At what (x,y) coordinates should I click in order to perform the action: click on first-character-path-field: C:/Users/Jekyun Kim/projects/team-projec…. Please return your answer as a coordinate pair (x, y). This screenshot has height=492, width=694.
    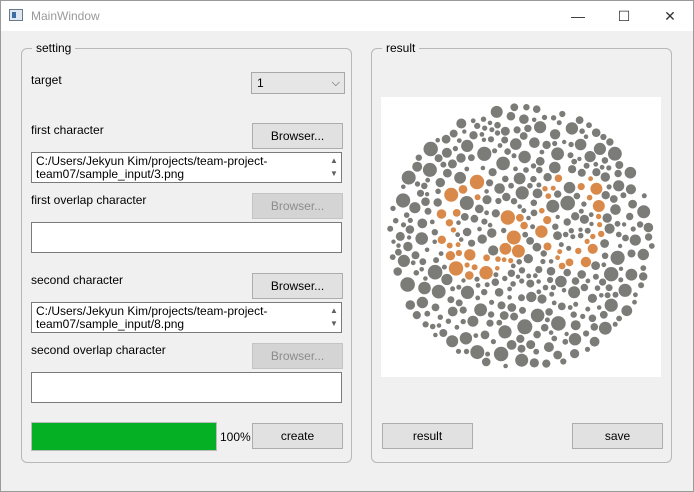
    Looking at the image, I should click on (186, 167).